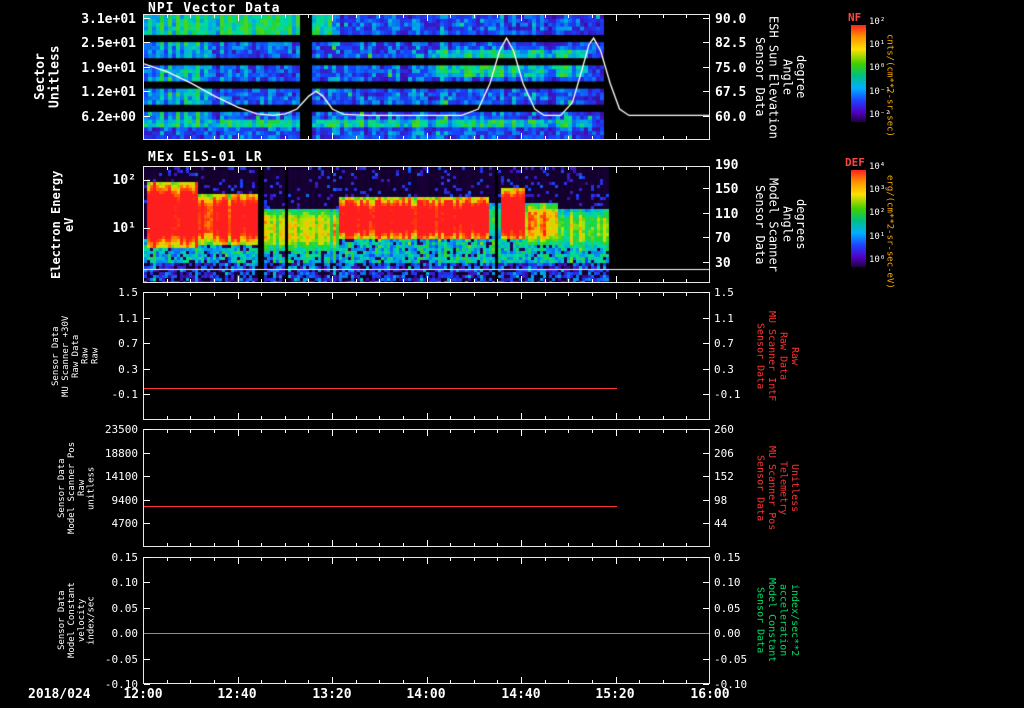 This screenshot has height=708, width=1024. Describe the element at coordinates (855, 162) in the screenshot. I see `def-colorbar-title: DEF` at that location.